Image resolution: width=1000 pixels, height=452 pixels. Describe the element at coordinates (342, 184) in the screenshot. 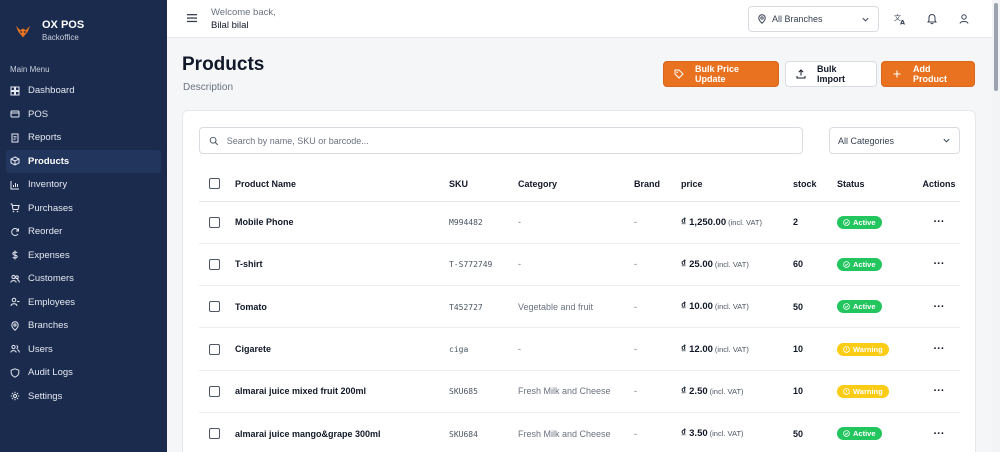

I see `column-header-name: Product Name` at that location.